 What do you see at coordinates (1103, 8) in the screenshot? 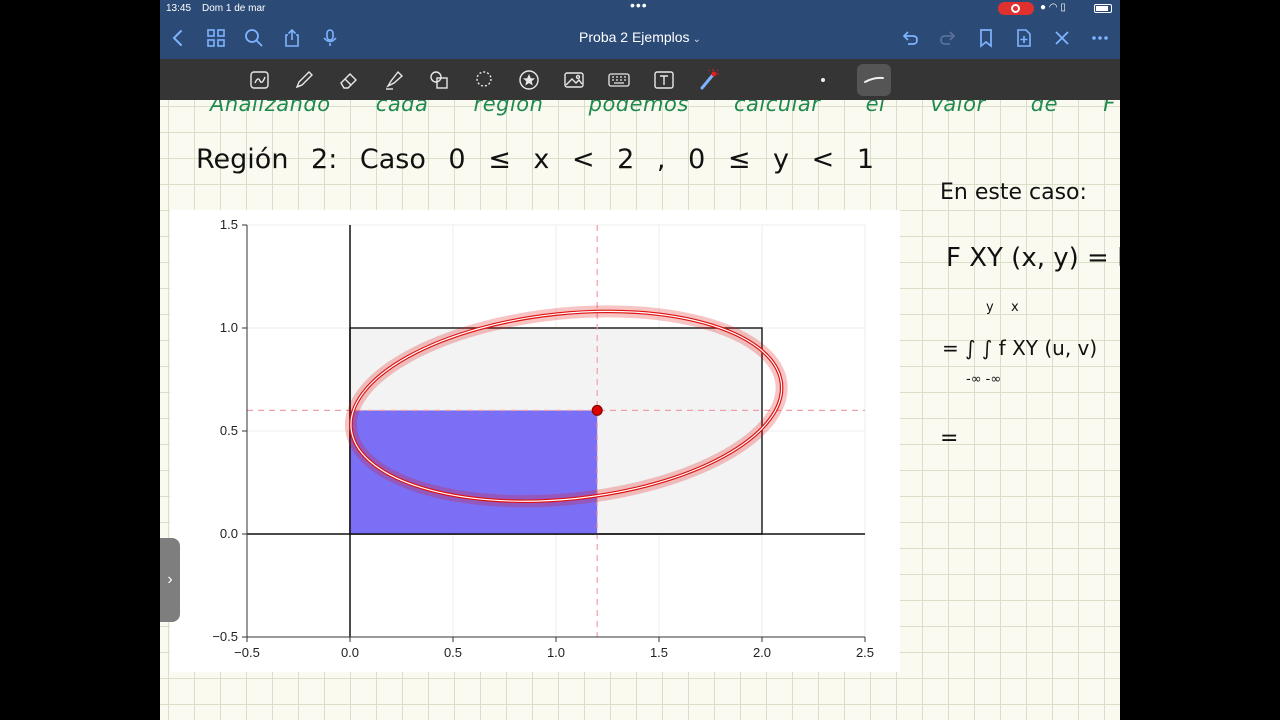
I see `battery-icon` at bounding box center [1103, 8].